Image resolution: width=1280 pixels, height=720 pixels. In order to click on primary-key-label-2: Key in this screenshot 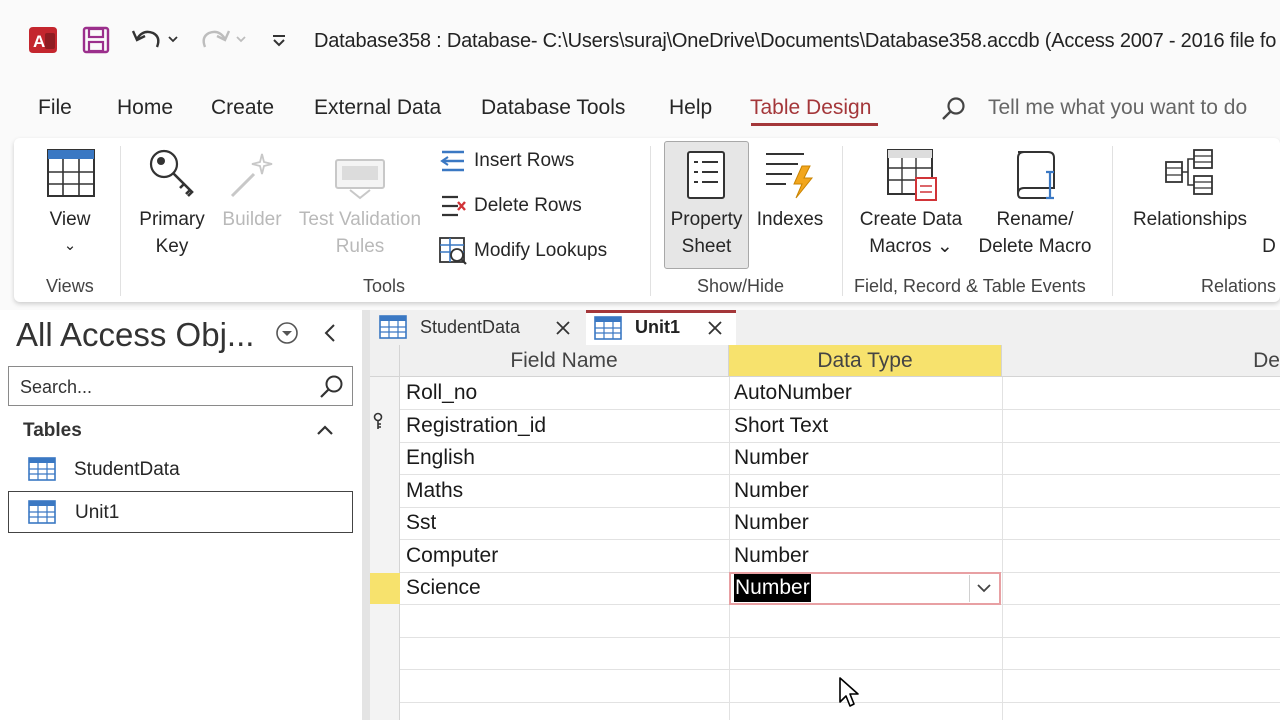, I will do `click(172, 246)`.